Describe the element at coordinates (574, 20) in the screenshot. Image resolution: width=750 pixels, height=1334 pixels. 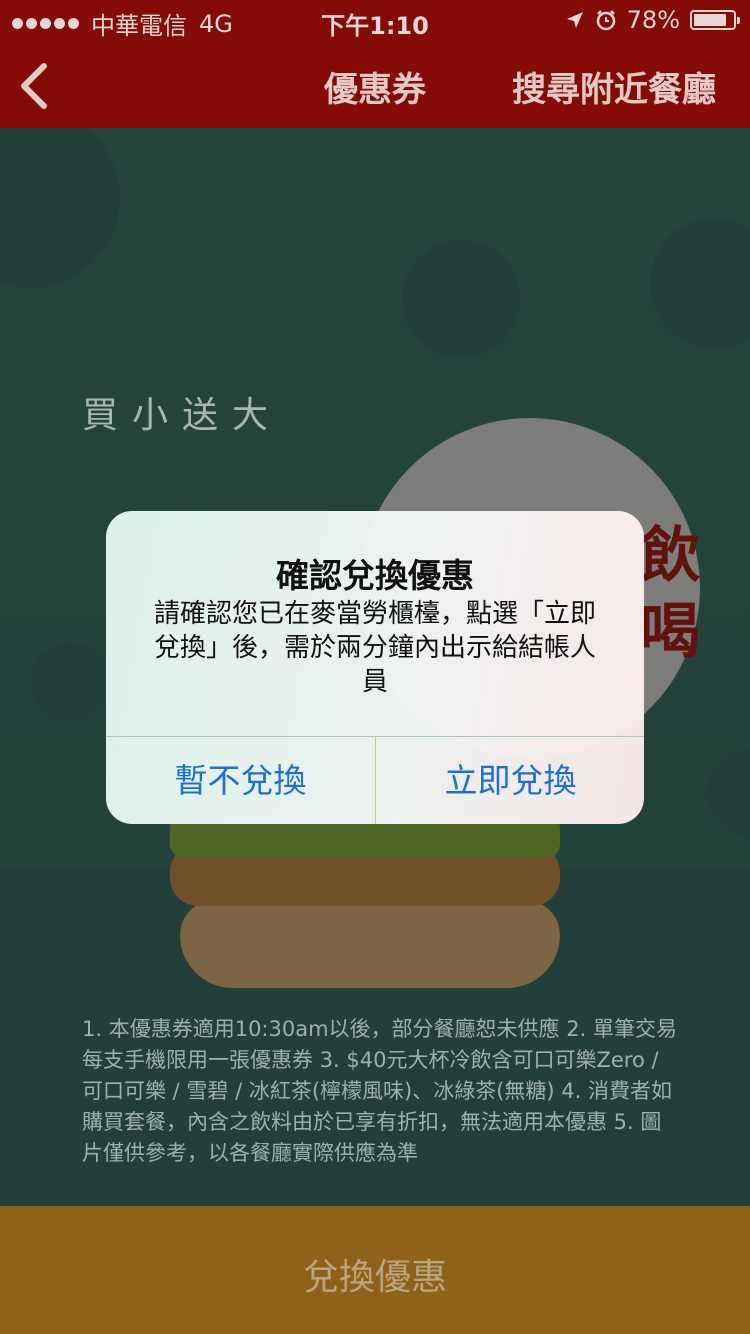
I see `location-arrow-icon` at that location.